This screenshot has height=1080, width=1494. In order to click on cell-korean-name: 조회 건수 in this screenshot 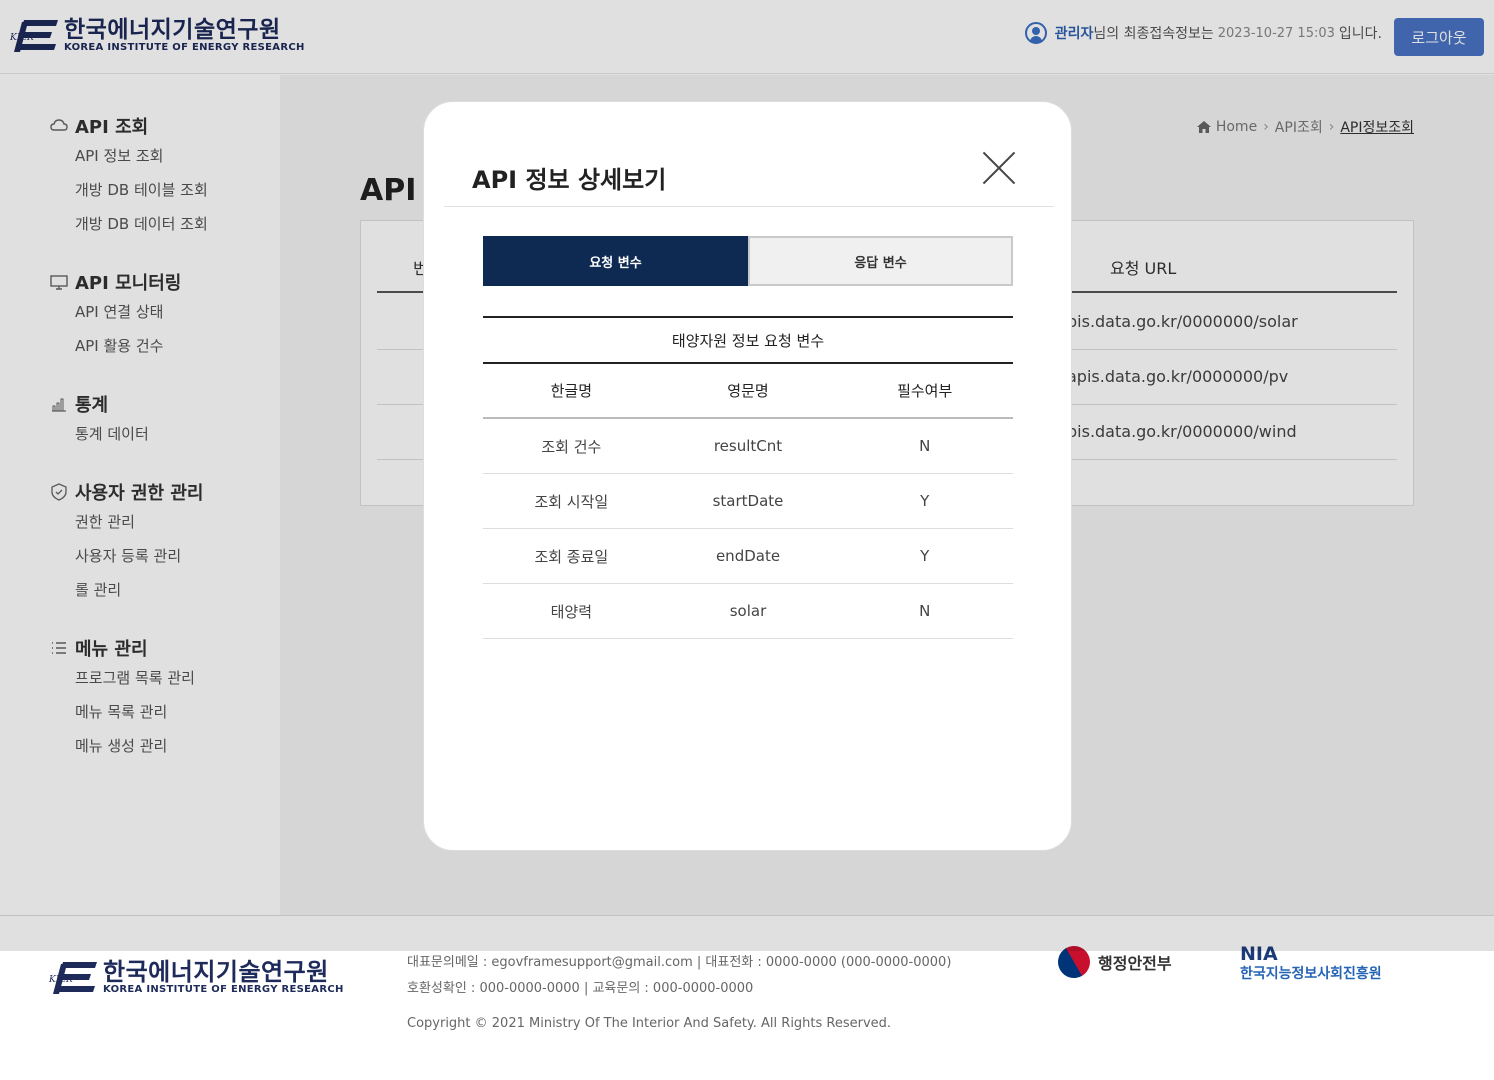, I will do `click(571, 446)`.